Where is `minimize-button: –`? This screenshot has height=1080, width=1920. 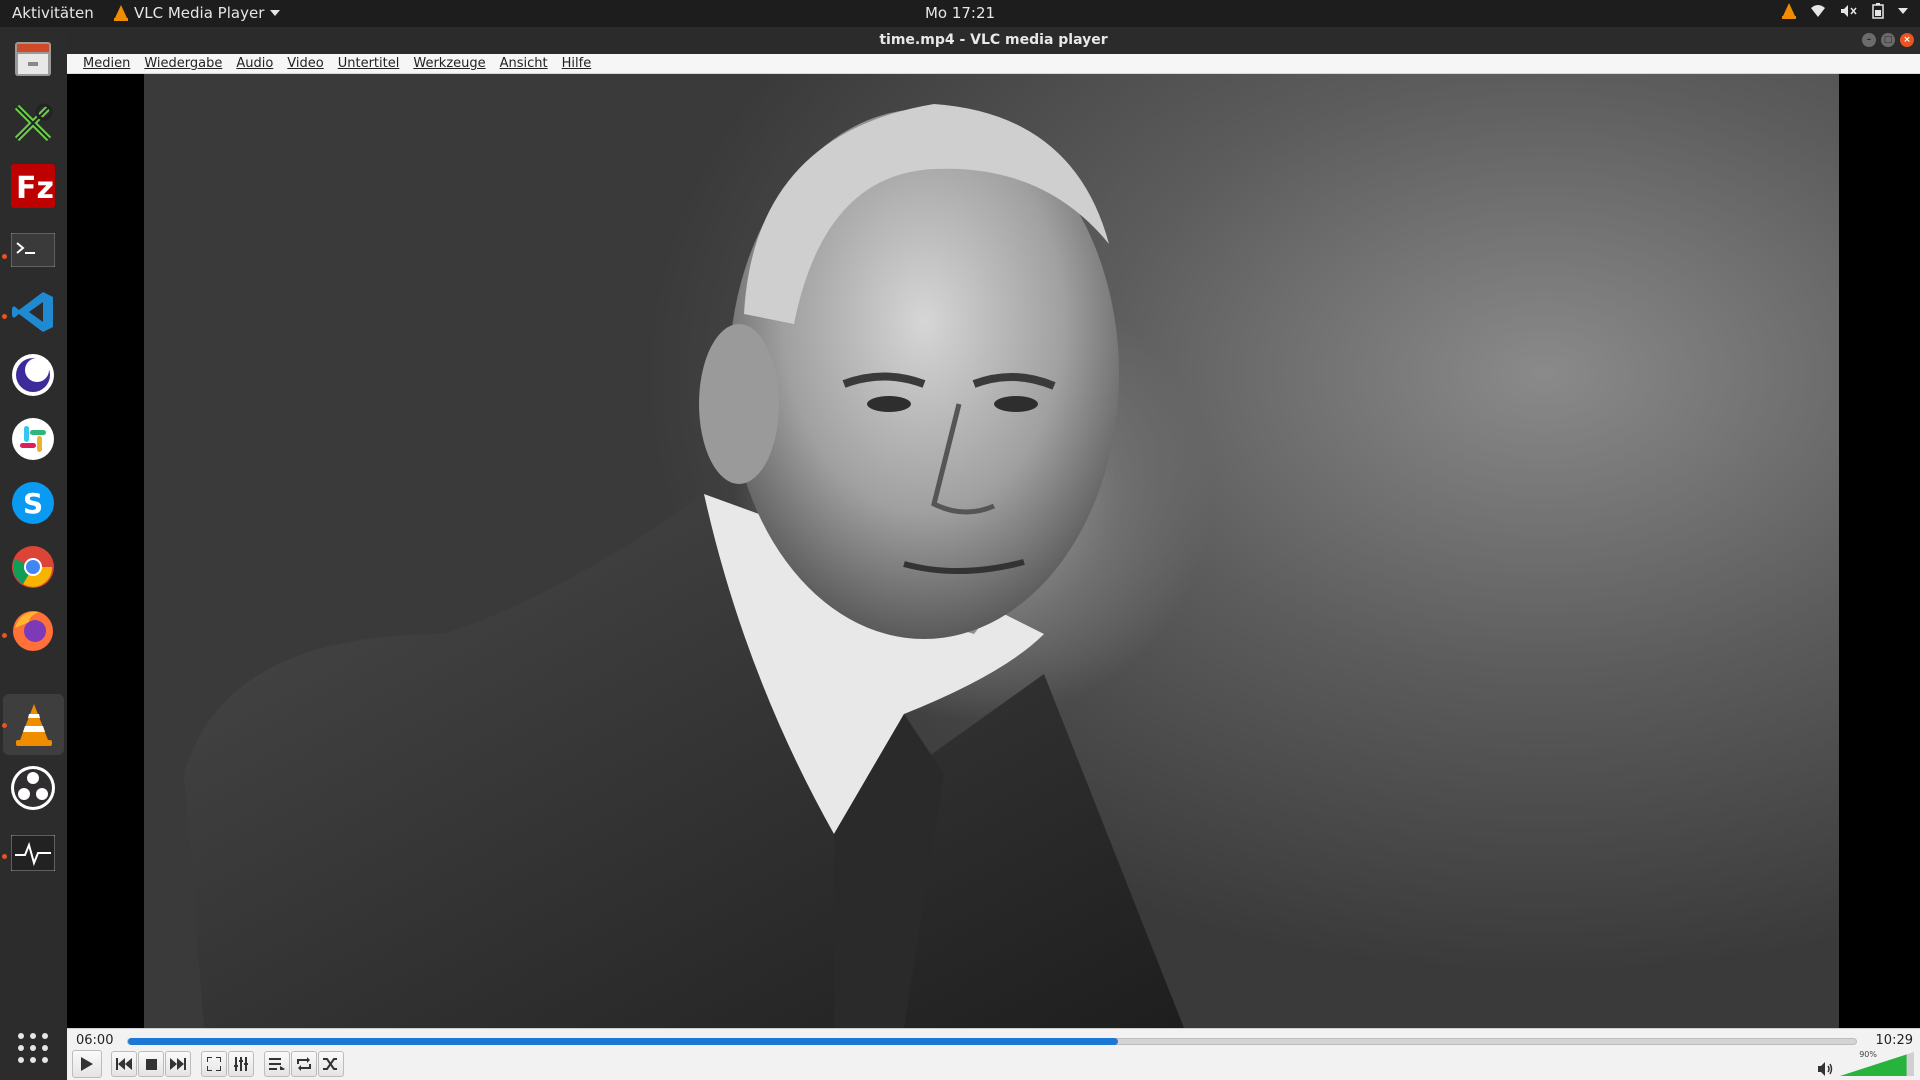
minimize-button: – is located at coordinates (1869, 40).